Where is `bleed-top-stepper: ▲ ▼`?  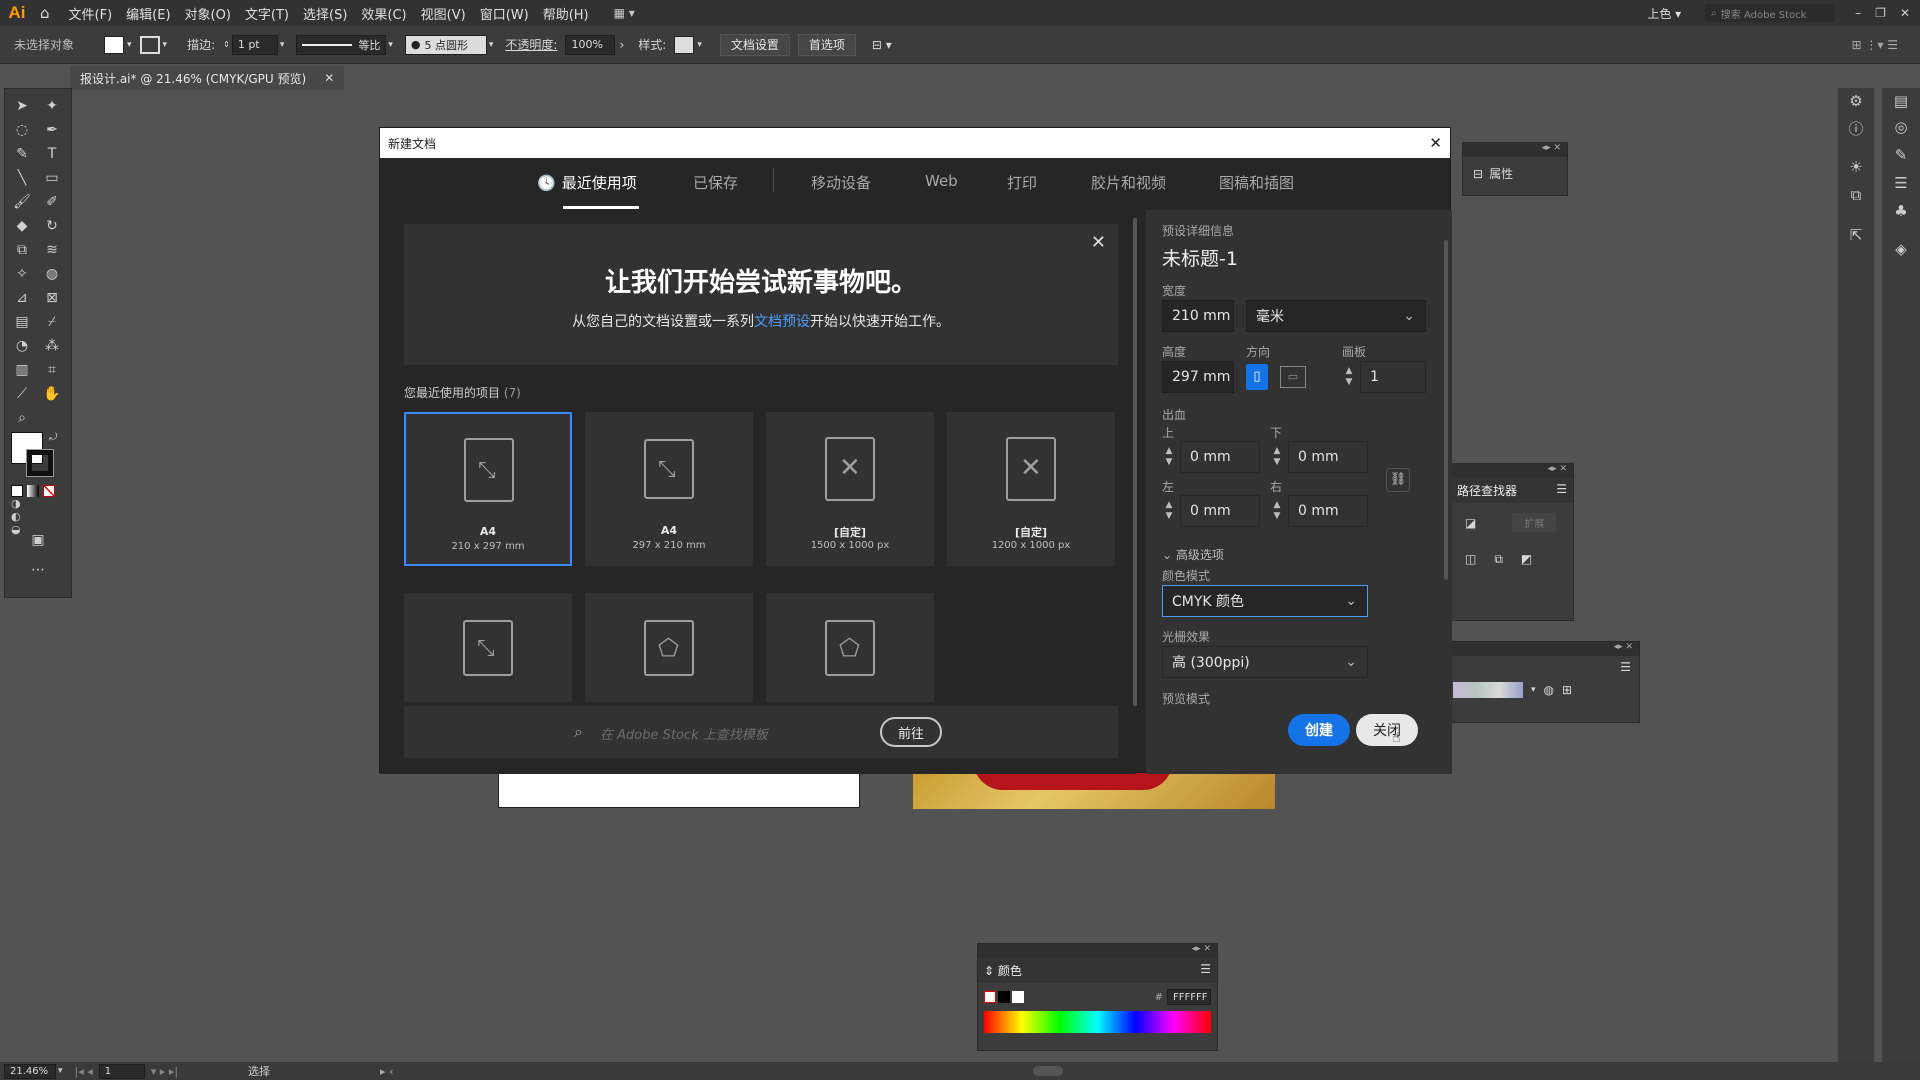
bleed-top-stepper: ▲ ▼ is located at coordinates (1169, 457).